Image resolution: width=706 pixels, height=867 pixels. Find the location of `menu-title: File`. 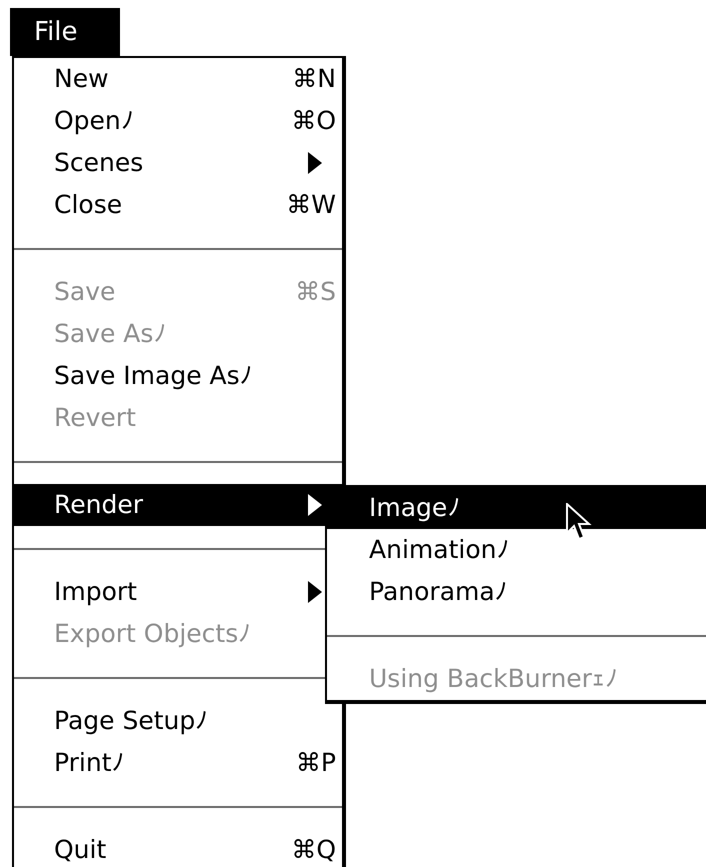

menu-title: File is located at coordinates (65, 32).